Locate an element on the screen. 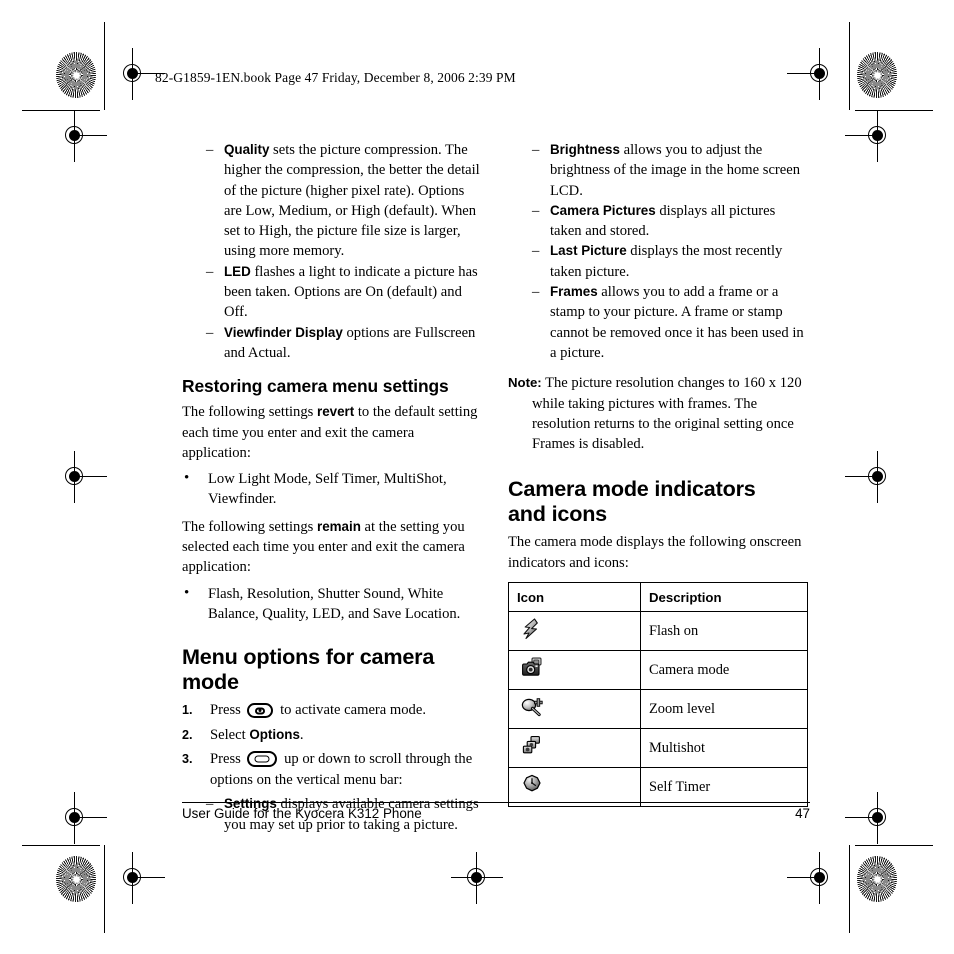 The height and width of the screenshot is (954, 954). zoom-level-icon is located at coordinates (532, 707).